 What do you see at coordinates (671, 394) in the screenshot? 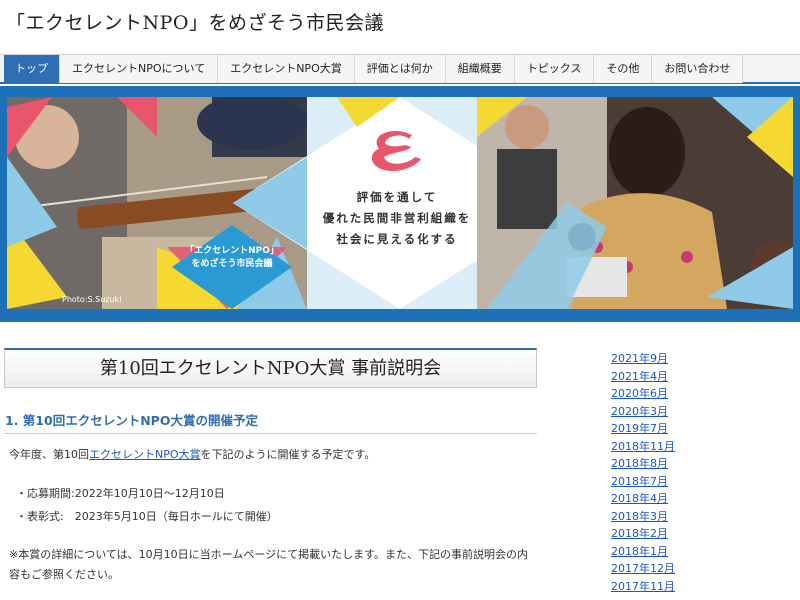
I see `archive-link-2020-06: 2020年6月` at bounding box center [671, 394].